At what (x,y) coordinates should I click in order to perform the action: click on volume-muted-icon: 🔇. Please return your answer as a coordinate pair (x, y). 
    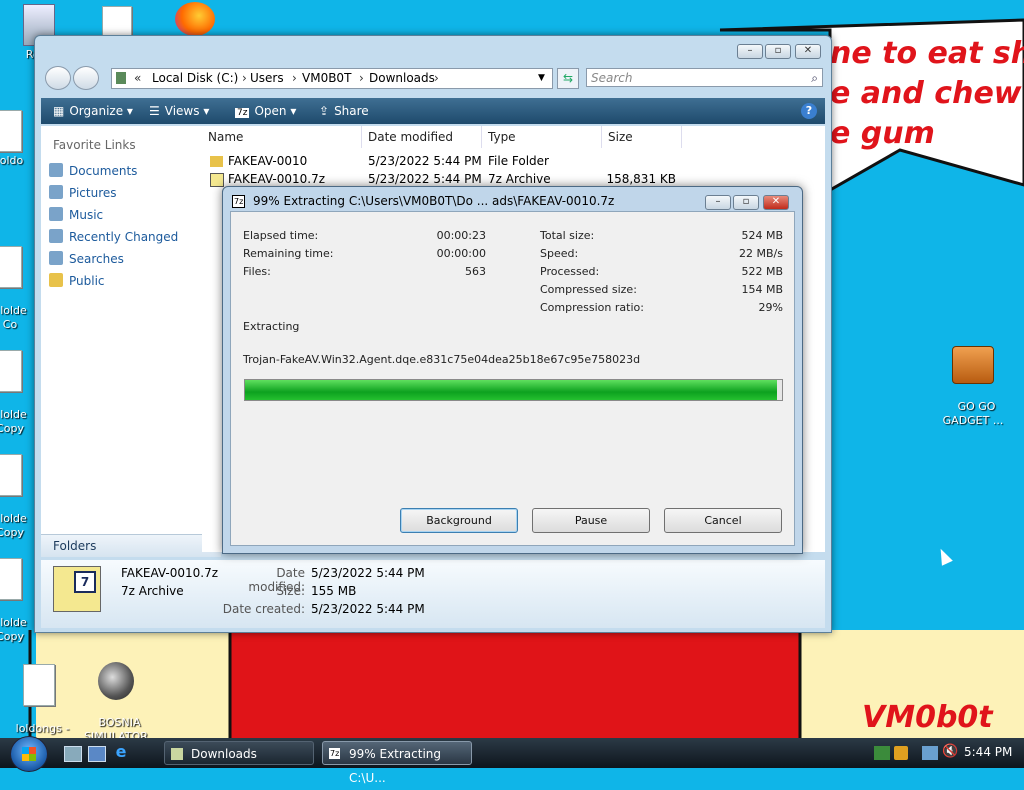
    Looking at the image, I should click on (950, 751).